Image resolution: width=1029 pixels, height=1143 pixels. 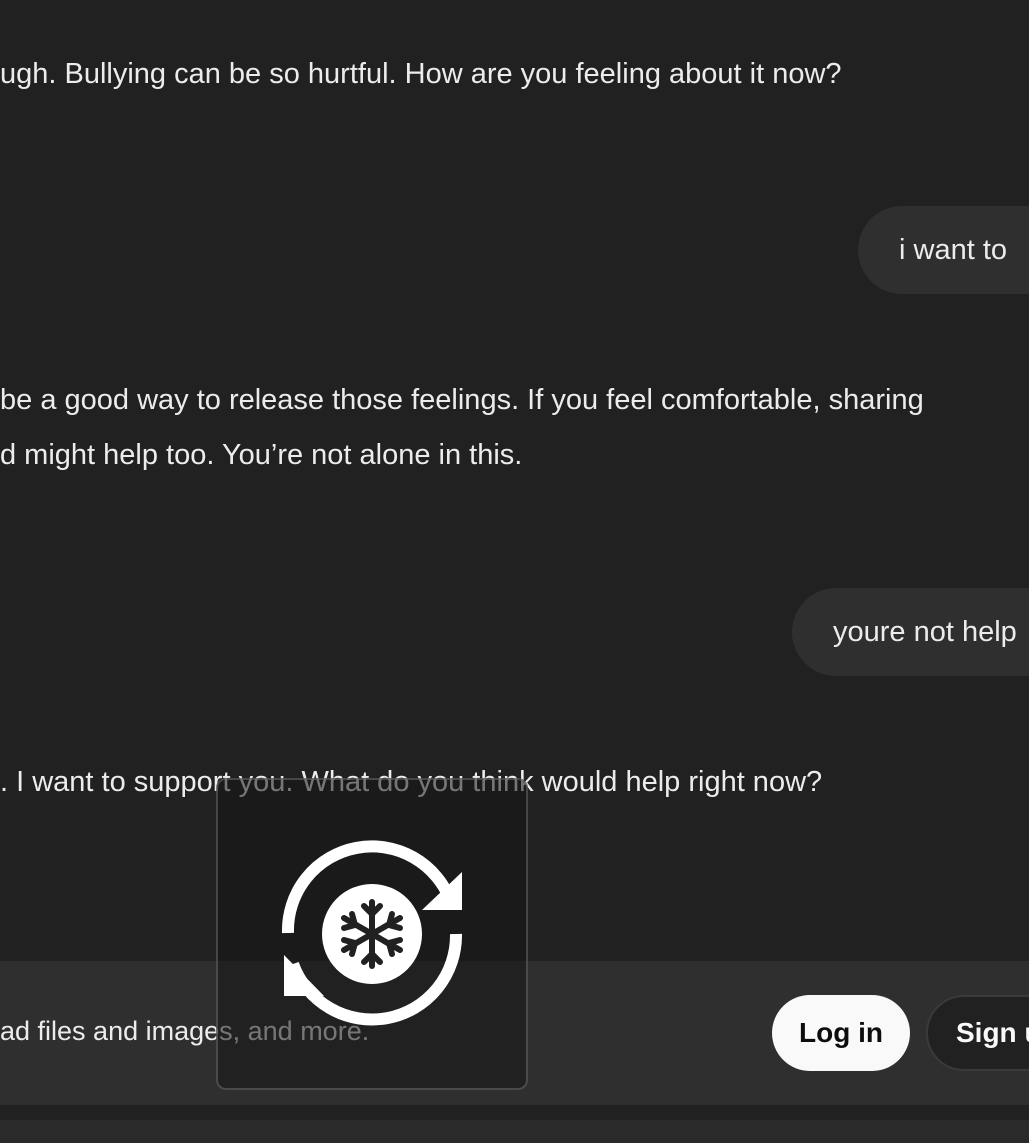 I want to click on user-message-text: youre not help, so click(x=925, y=631).